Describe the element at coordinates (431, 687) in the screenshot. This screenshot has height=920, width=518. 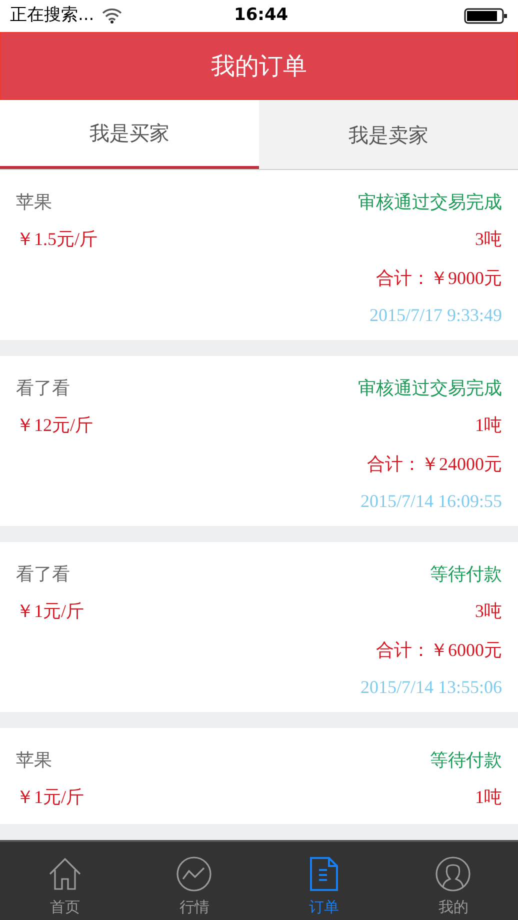
I see `order-time: 2015/7/14 13:55:06` at that location.